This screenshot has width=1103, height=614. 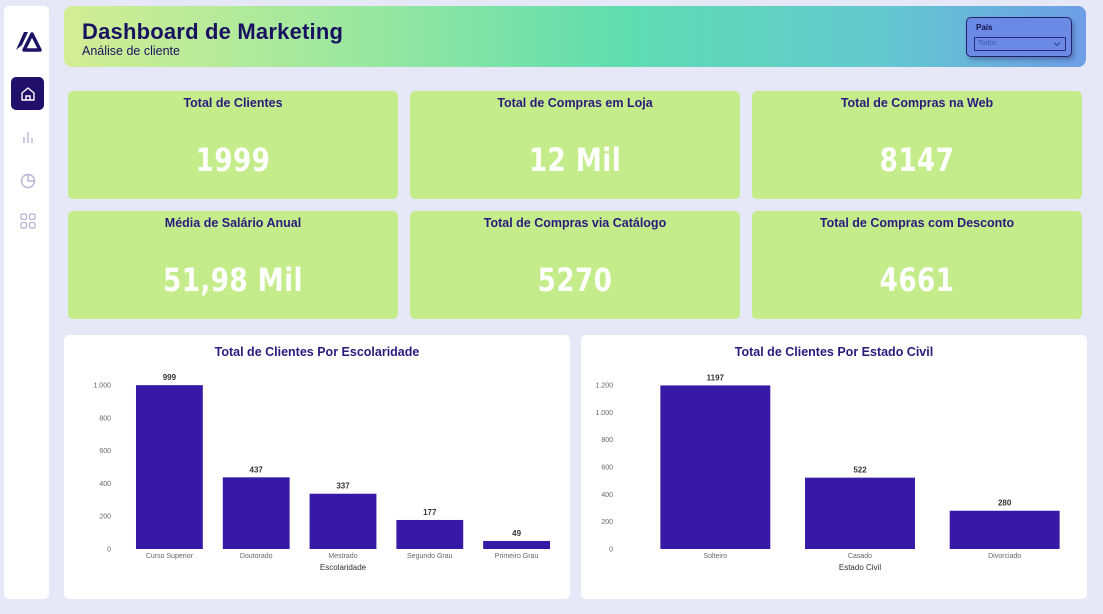 I want to click on nav-bar-chart-button, so click(x=27, y=136).